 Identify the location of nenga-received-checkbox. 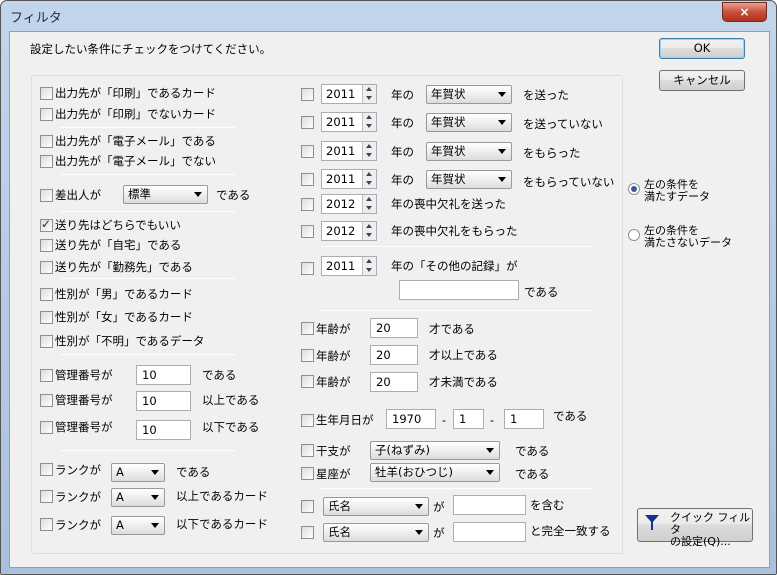
(307, 151).